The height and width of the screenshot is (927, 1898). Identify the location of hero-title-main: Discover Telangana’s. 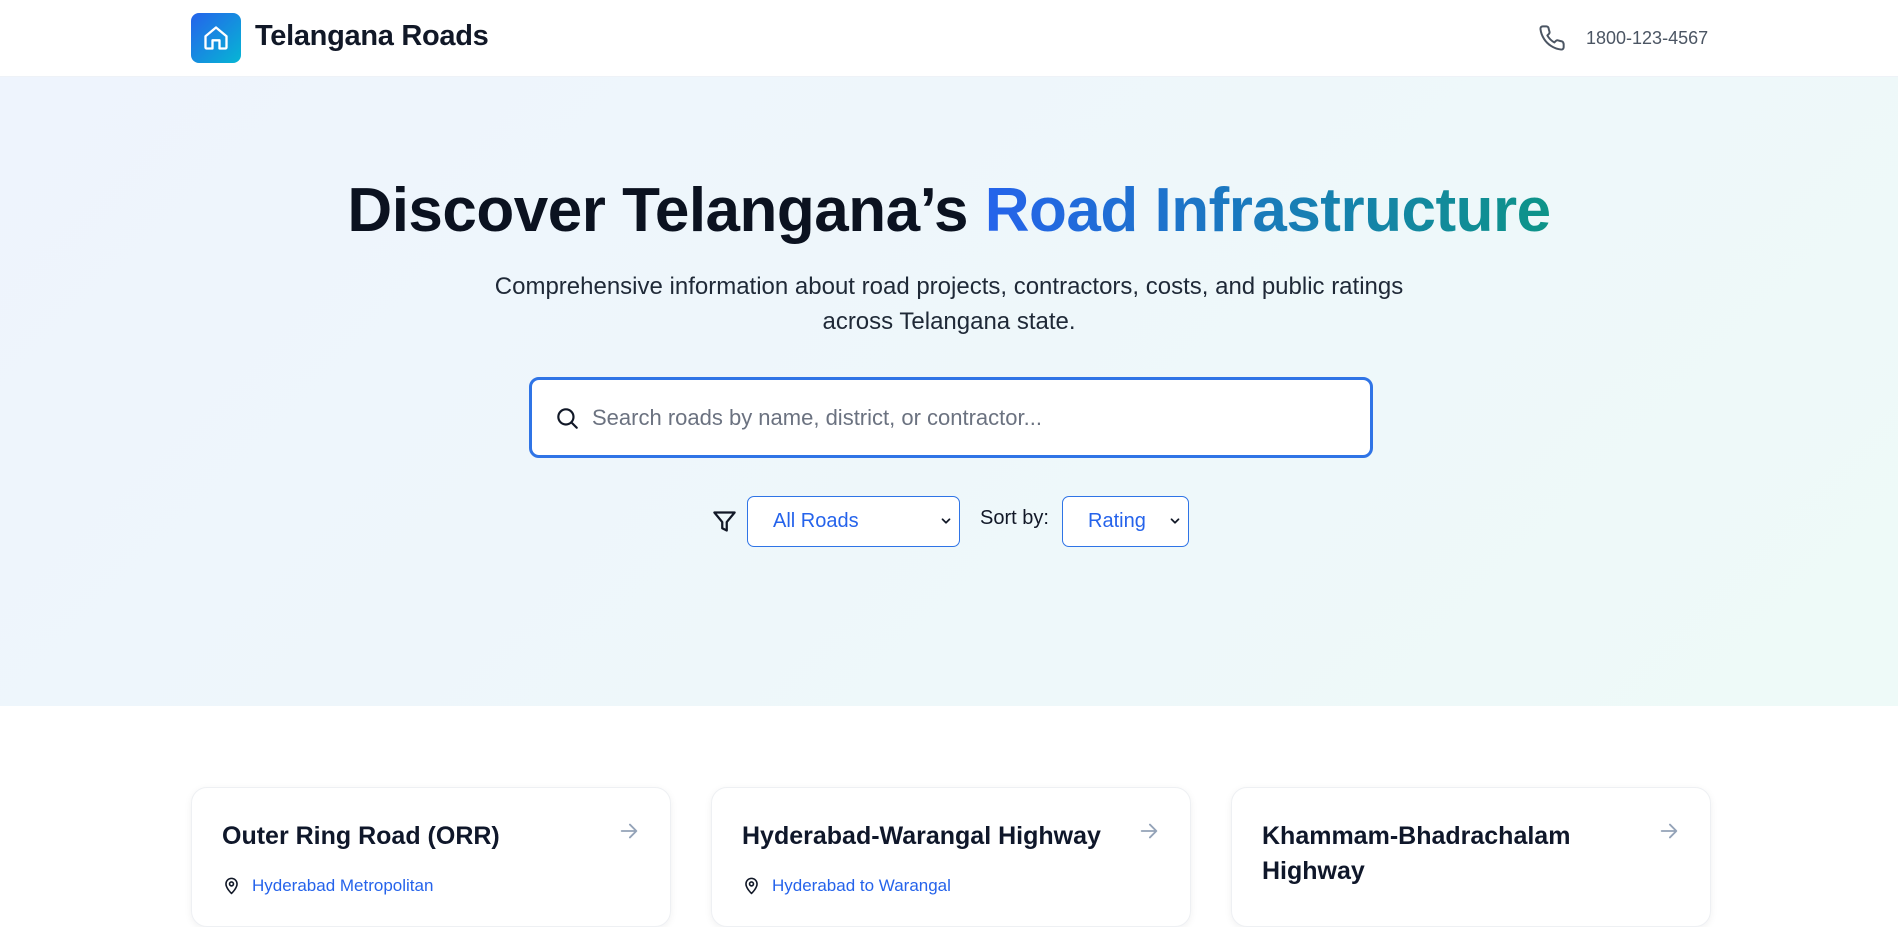
(666, 210).